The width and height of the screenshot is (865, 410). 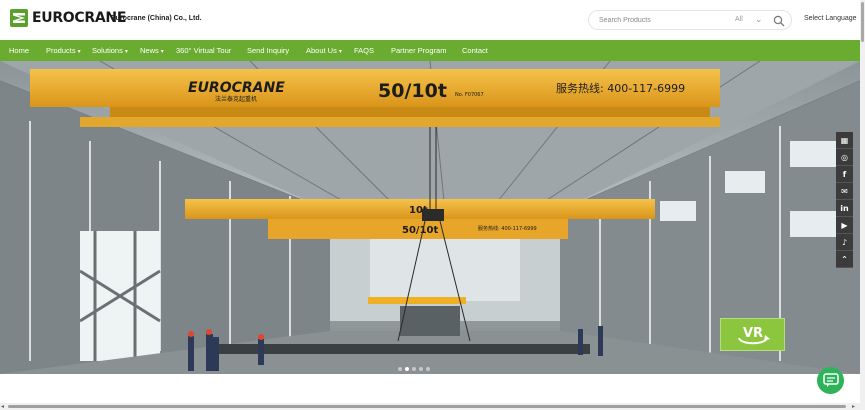 I want to click on vr-tour-button: VR, so click(x=752, y=334).